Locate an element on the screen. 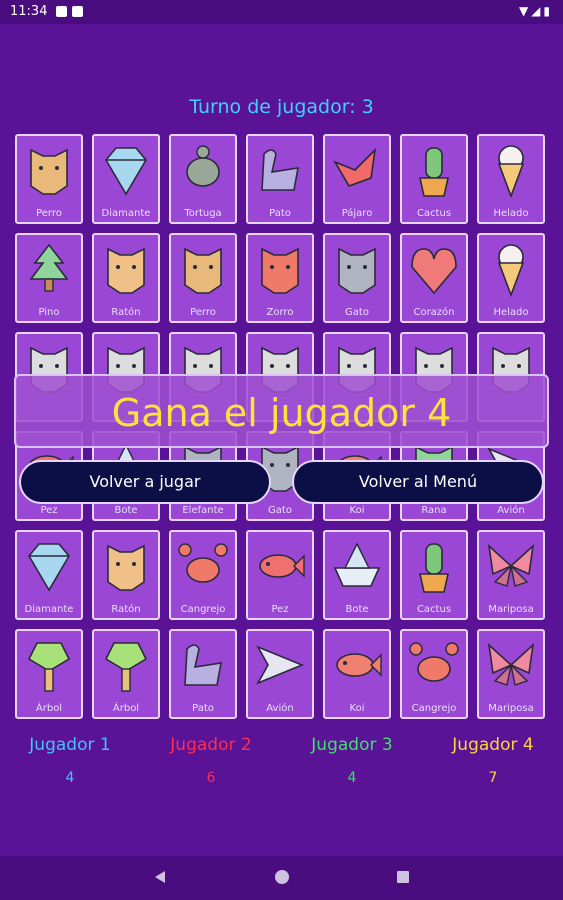  bird-icon is located at coordinates (355, 167).